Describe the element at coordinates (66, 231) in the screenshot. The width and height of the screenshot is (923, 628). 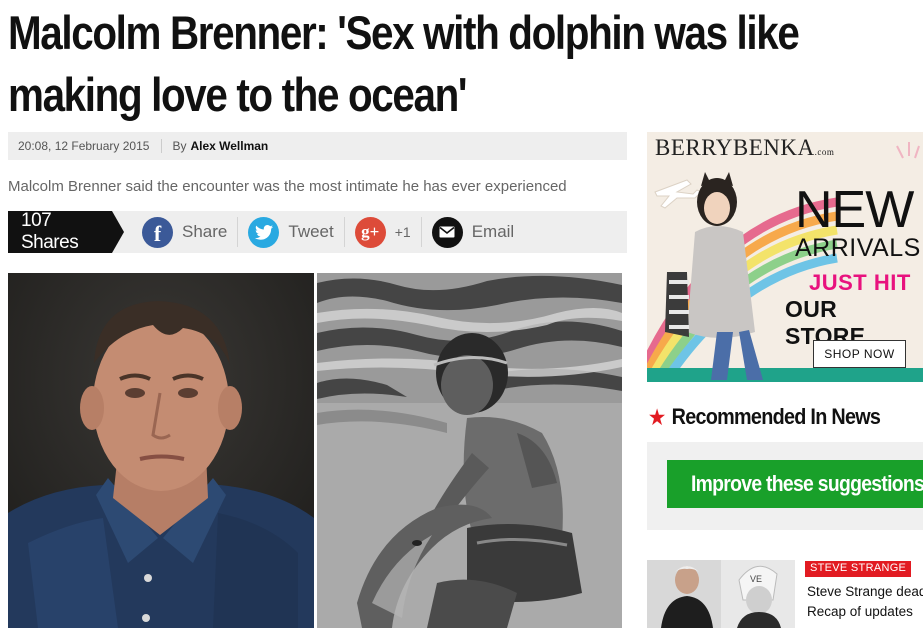
I see `share-count: 107 Shares` at that location.